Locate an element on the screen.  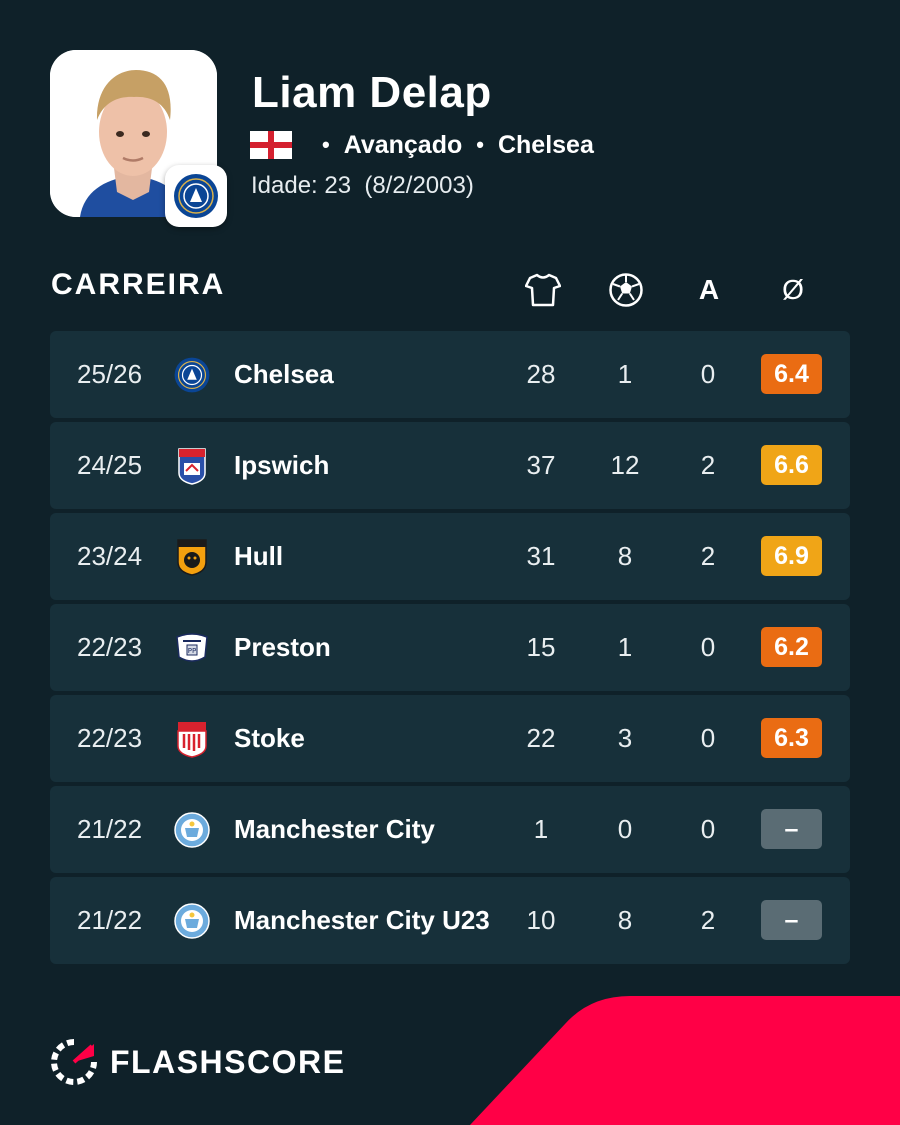
rating-badge: 6.4 is located at coordinates (791, 374).